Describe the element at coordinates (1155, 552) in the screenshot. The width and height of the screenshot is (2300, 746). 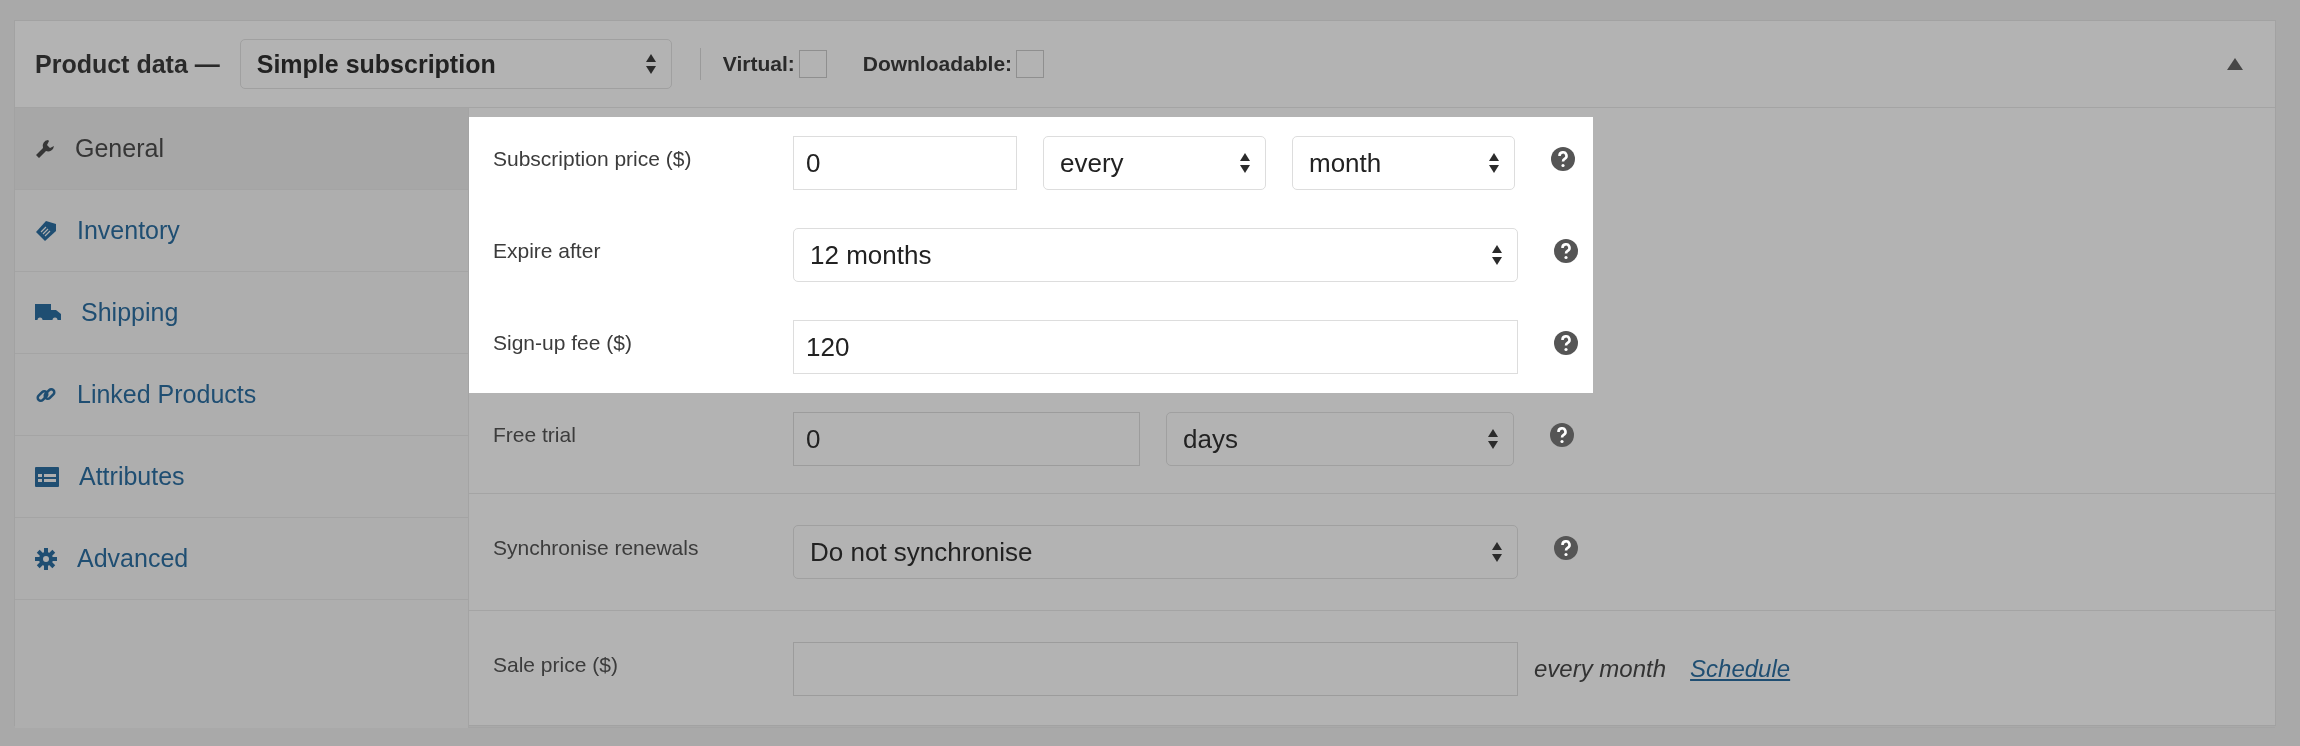
I see `select-field: Do not synchronise` at that location.